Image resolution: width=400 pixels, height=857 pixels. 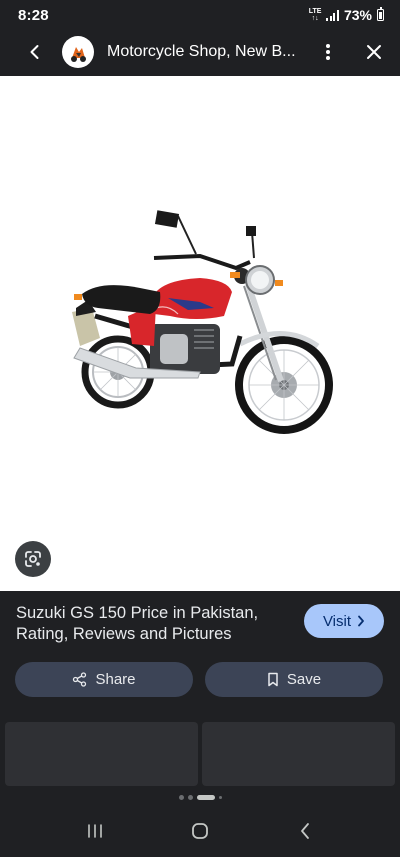 What do you see at coordinates (205, 797) in the screenshot?
I see `page-dot-active` at bounding box center [205, 797].